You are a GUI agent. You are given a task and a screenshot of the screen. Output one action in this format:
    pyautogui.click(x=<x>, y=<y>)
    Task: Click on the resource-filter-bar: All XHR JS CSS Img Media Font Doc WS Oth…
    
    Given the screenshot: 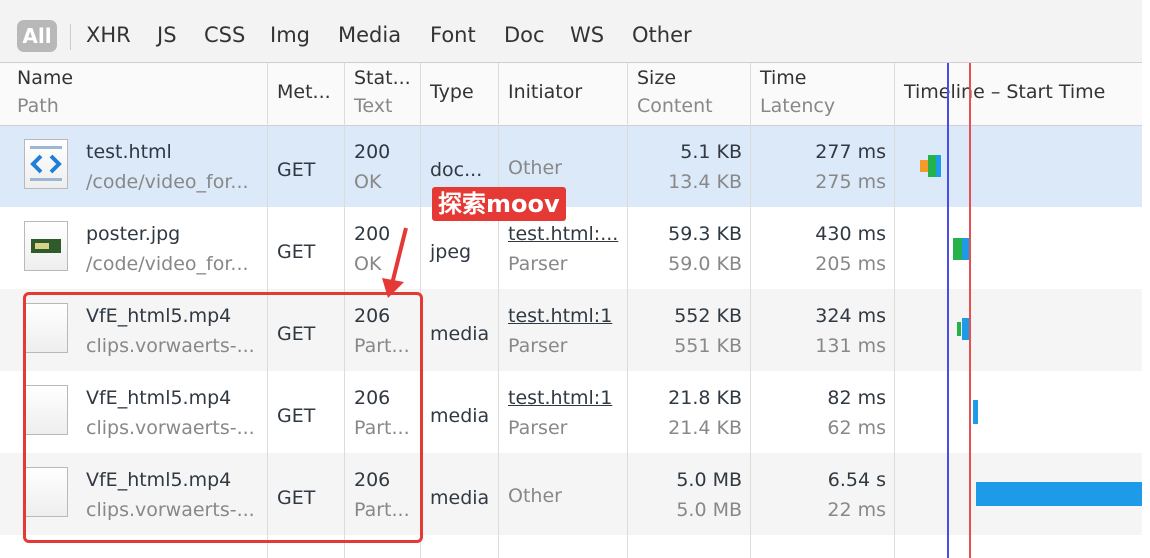 What is the action you would take?
    pyautogui.click(x=571, y=31)
    